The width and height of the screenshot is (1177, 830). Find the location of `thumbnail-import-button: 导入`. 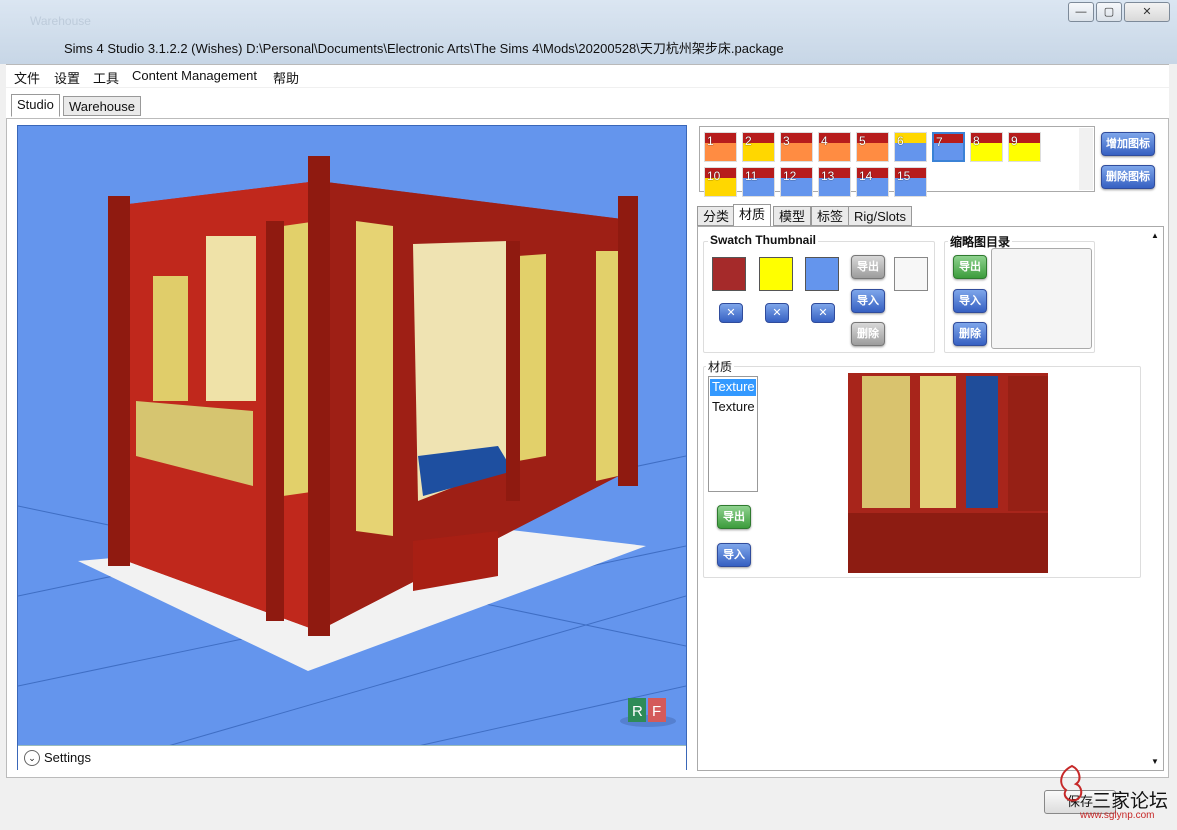

thumbnail-import-button: 导入 is located at coordinates (868, 301).